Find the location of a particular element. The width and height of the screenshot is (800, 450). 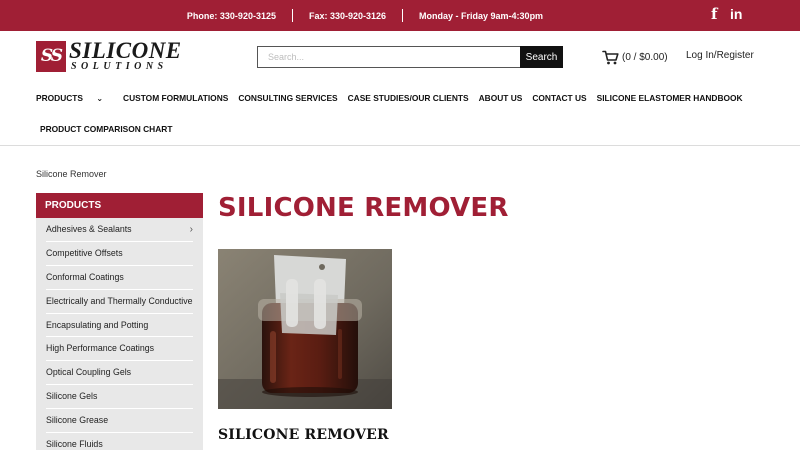

cart-link: (0 / $0.00) is located at coordinates (635, 57).